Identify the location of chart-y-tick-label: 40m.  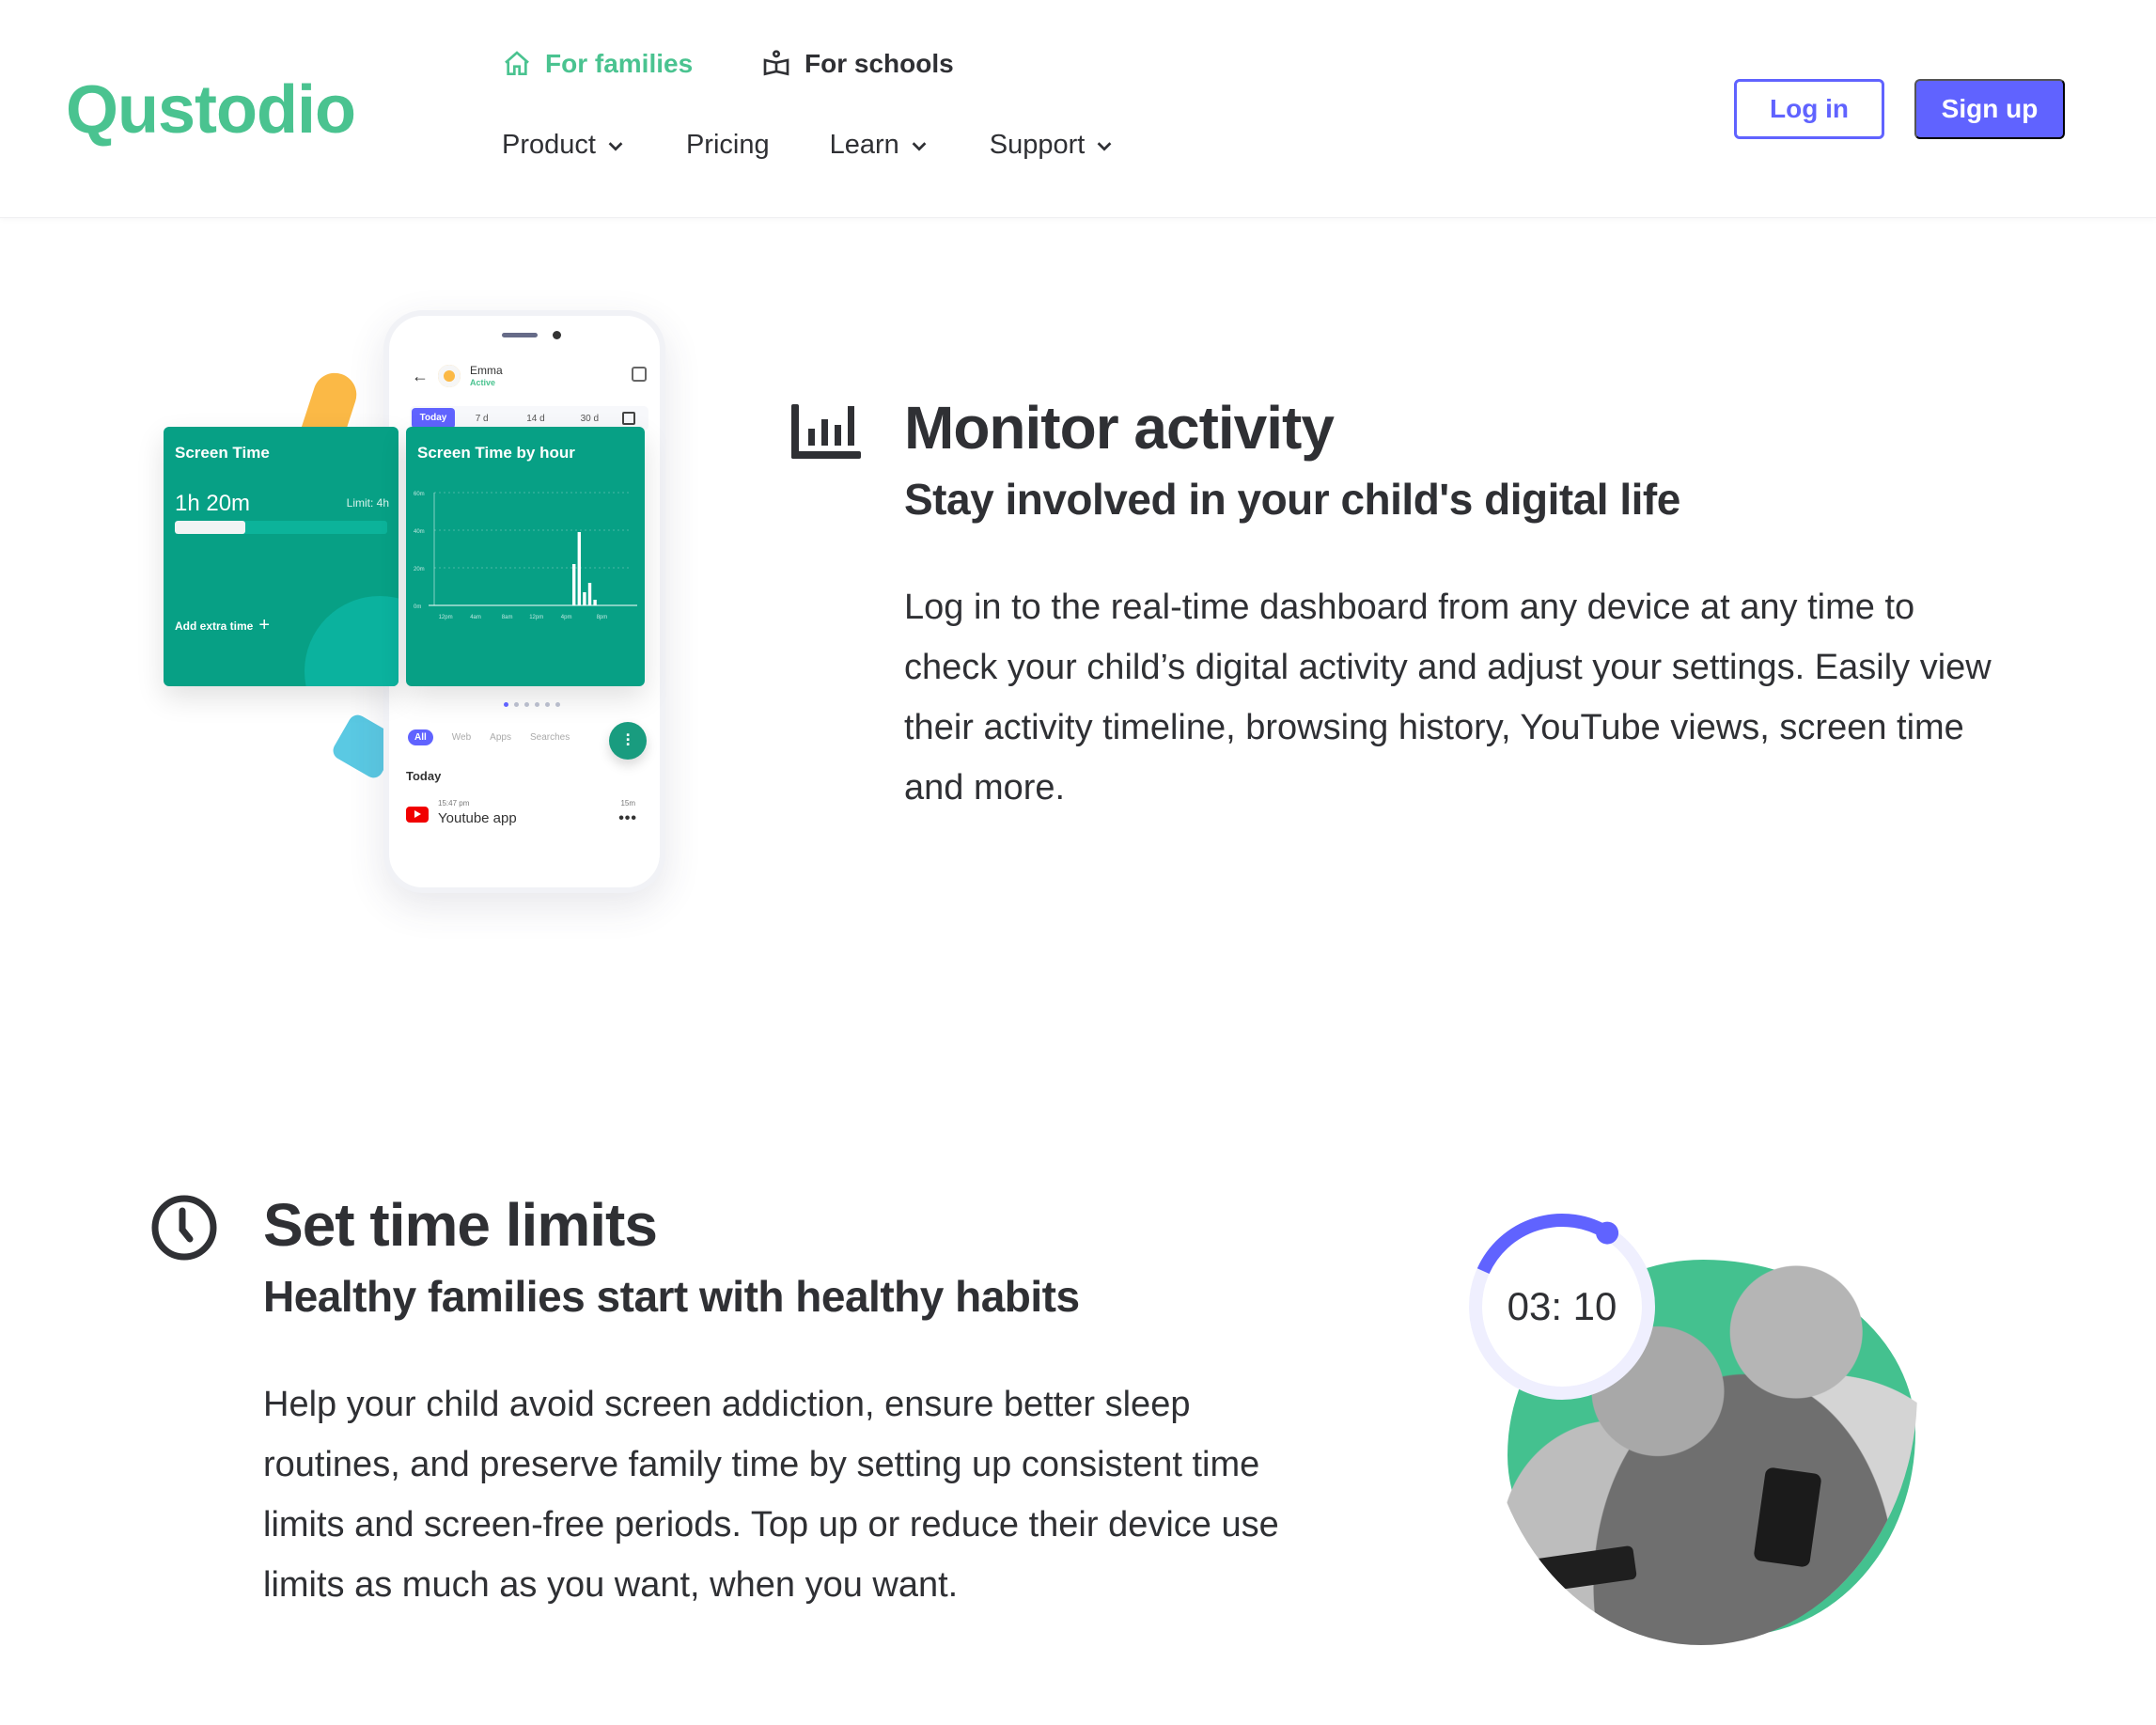
(420, 532).